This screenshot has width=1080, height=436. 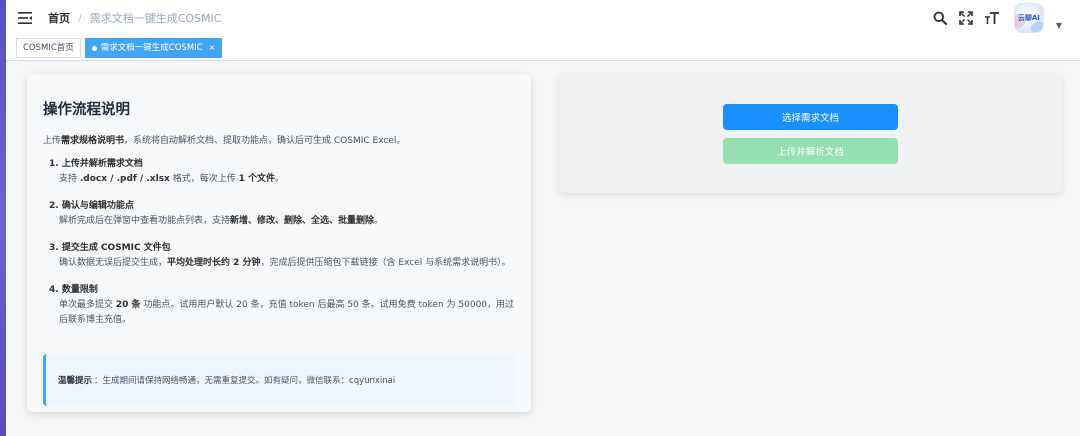 What do you see at coordinates (543, 48) in the screenshot?
I see `tags-view: COSMIC首页 需求文档一键生成COSMIC ×` at bounding box center [543, 48].